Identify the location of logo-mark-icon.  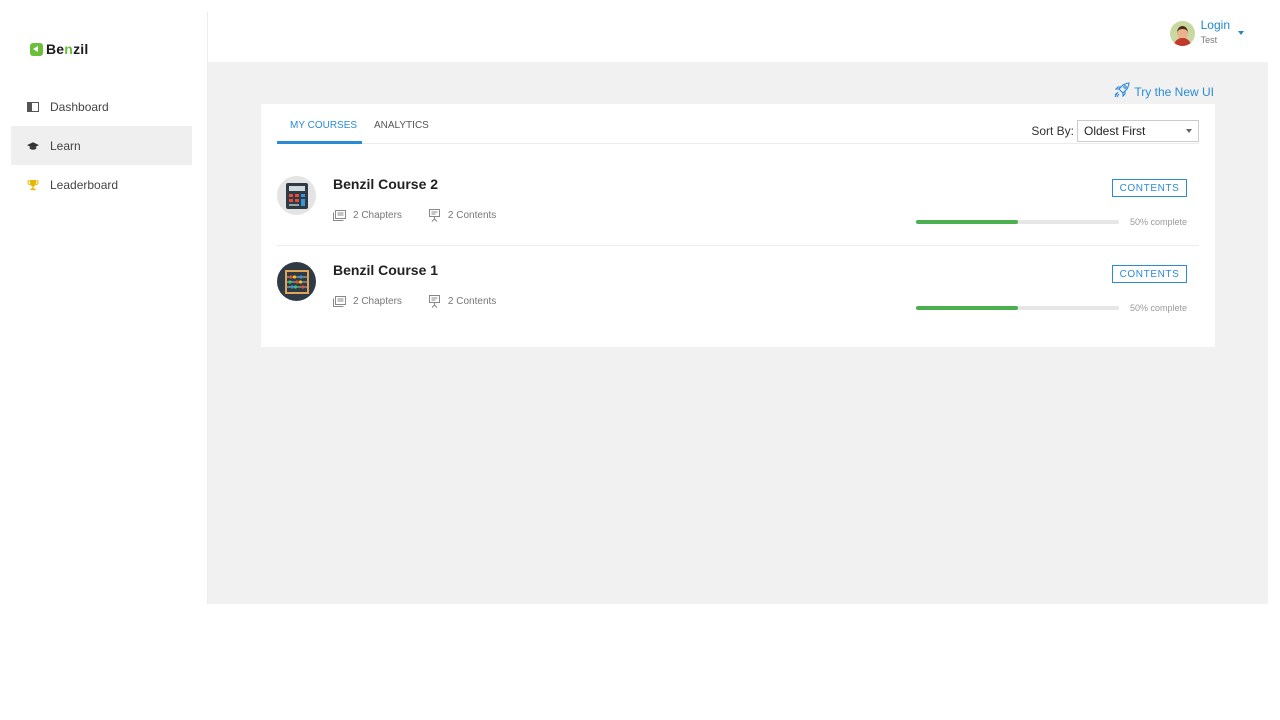
(36, 49).